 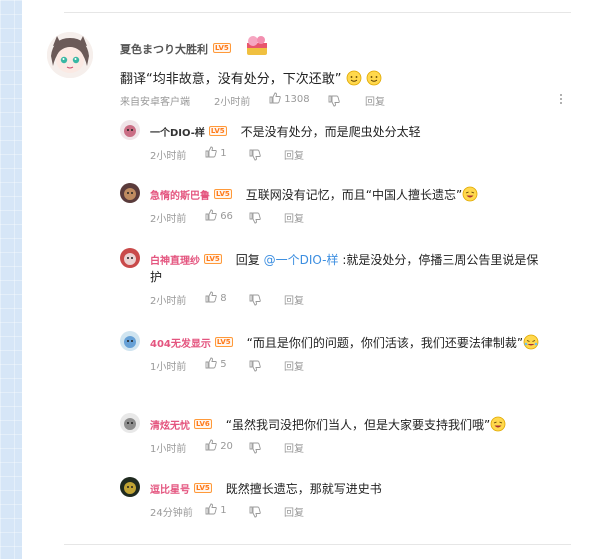 What do you see at coordinates (226, 216) in the screenshot?
I see `like-count: 66` at bounding box center [226, 216].